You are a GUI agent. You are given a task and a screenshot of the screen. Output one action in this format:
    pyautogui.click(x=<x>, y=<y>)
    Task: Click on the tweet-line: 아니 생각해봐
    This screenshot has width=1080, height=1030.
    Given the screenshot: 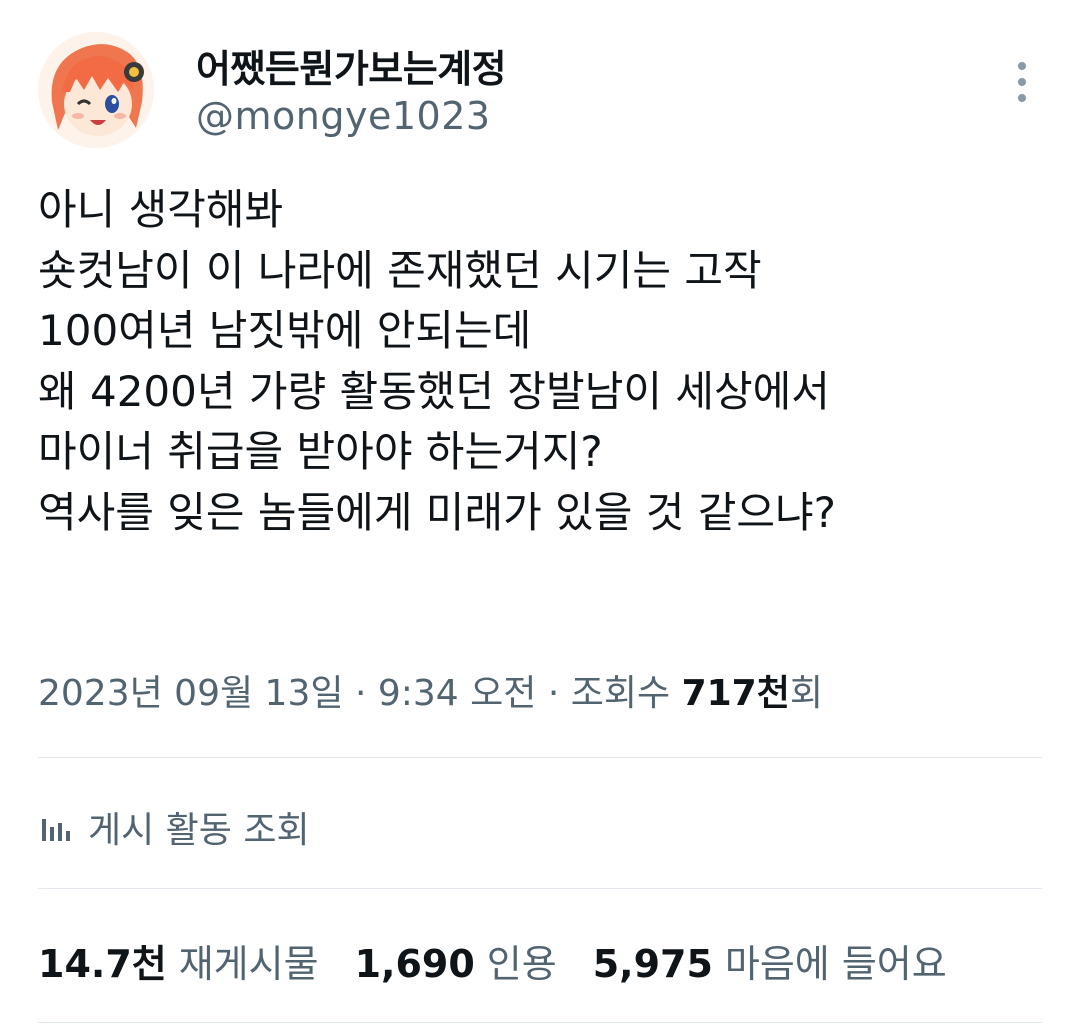 What is the action you would take?
    pyautogui.click(x=161, y=209)
    